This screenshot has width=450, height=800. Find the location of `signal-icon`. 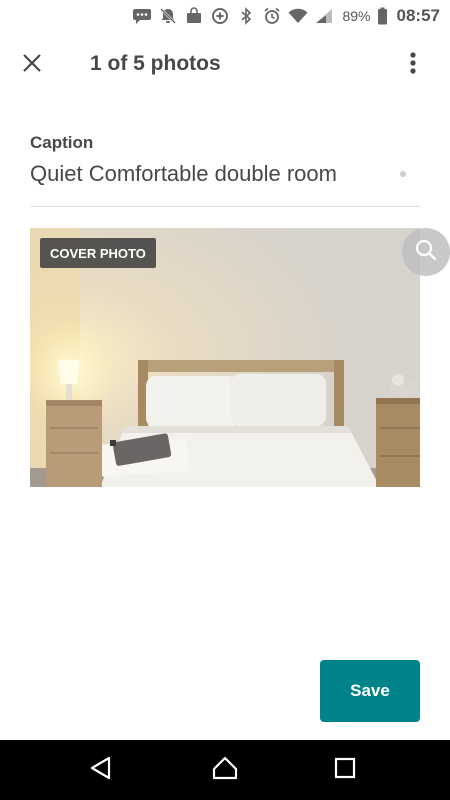

signal-icon is located at coordinates (324, 16).